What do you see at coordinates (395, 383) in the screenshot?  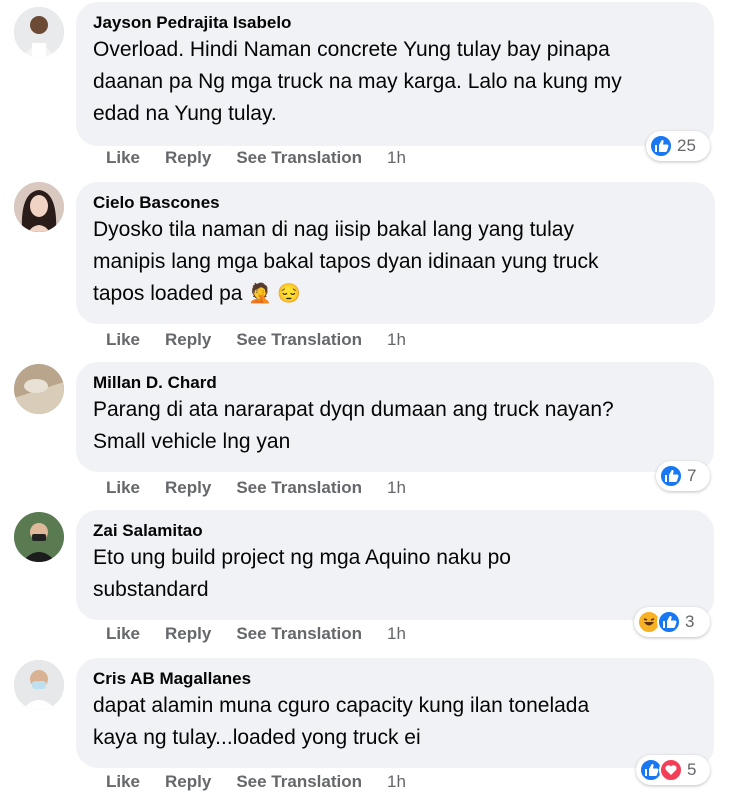 I see `comment-author: Millan D. Chard` at bounding box center [395, 383].